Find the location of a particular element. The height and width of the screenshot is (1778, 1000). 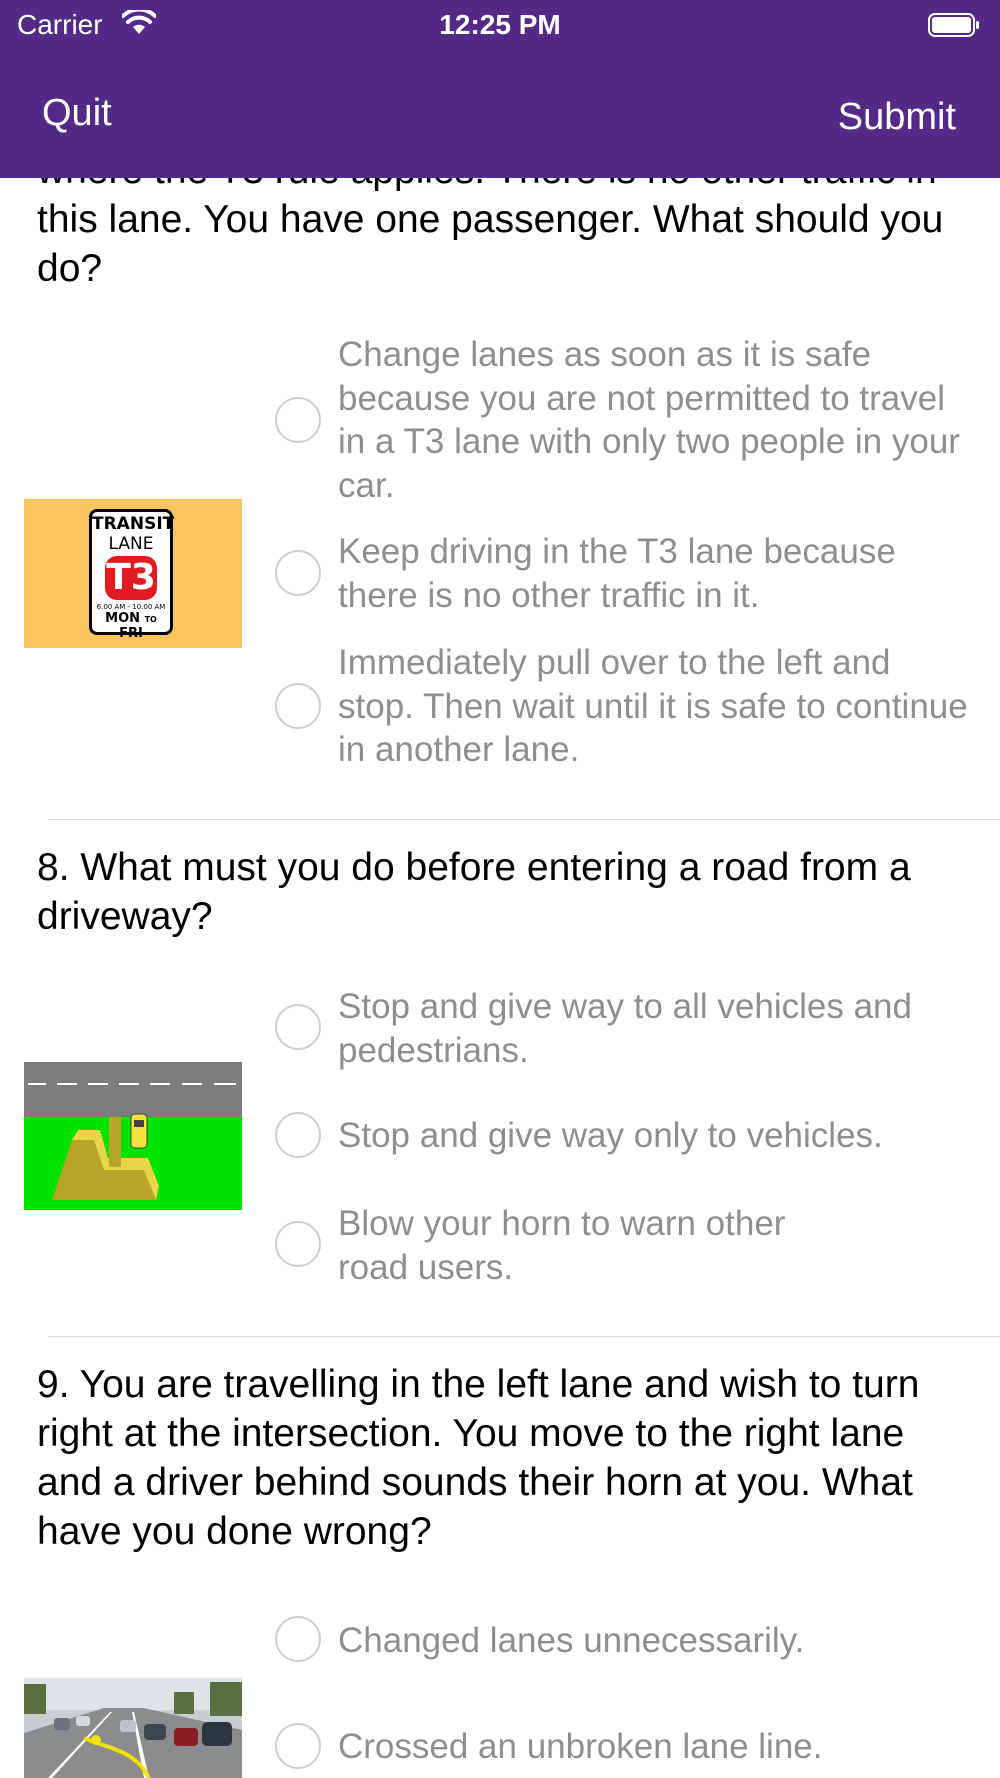

sign-day-start: MON is located at coordinates (123, 618).